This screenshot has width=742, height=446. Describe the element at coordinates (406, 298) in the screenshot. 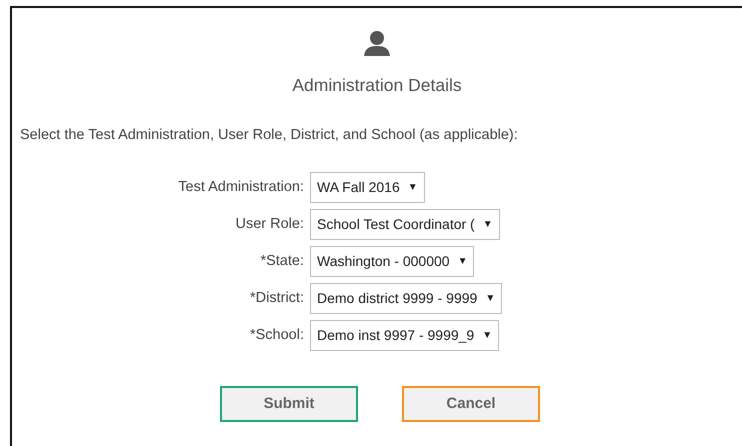

I see `dropdown: Demo district 9999 - 9999 ▼` at that location.